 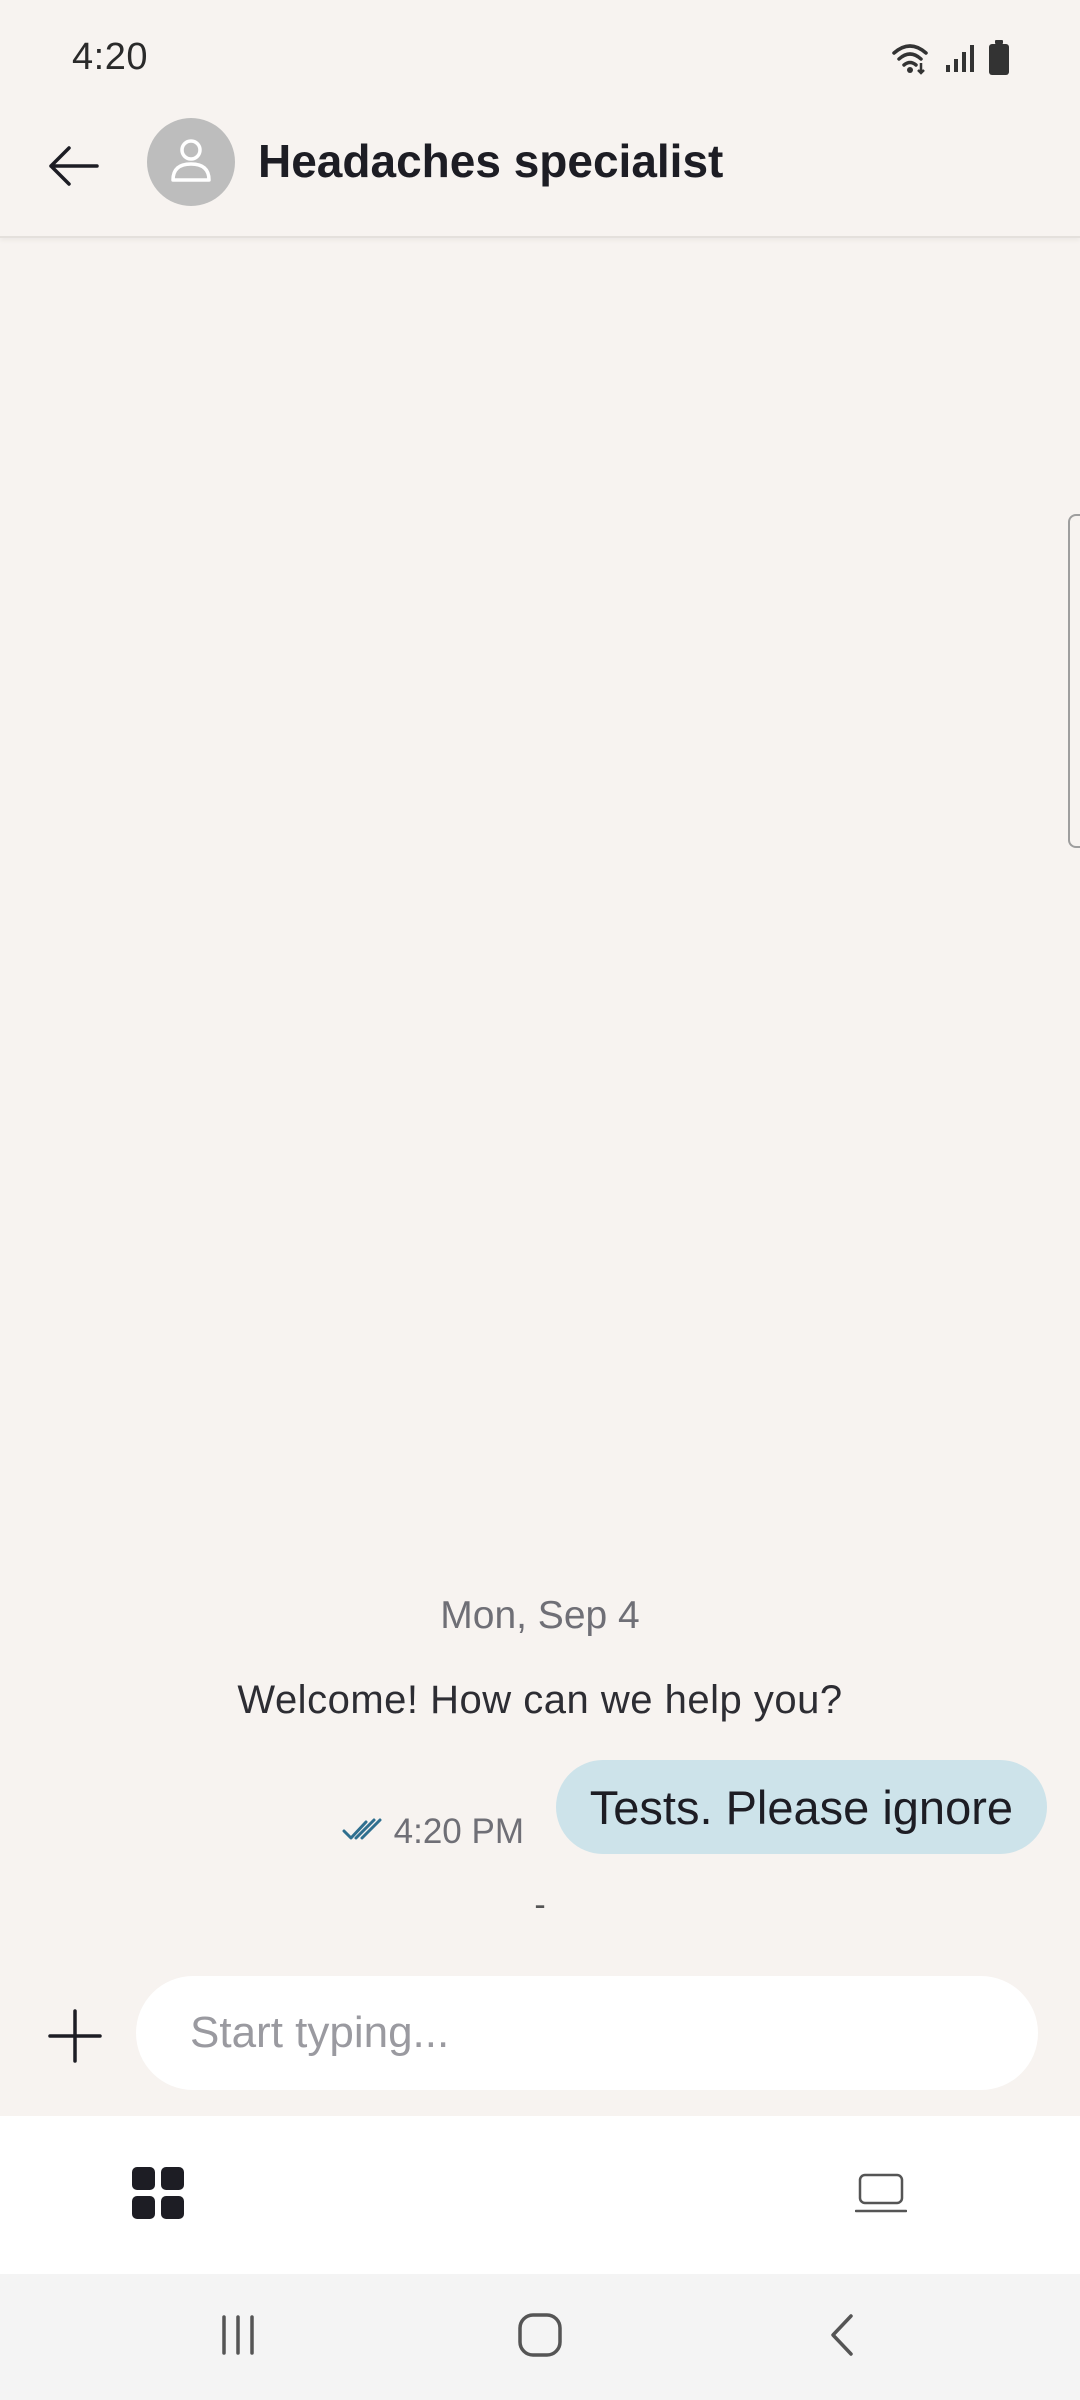 What do you see at coordinates (810, 2195) in the screenshot?
I see `tab-sessions` at bounding box center [810, 2195].